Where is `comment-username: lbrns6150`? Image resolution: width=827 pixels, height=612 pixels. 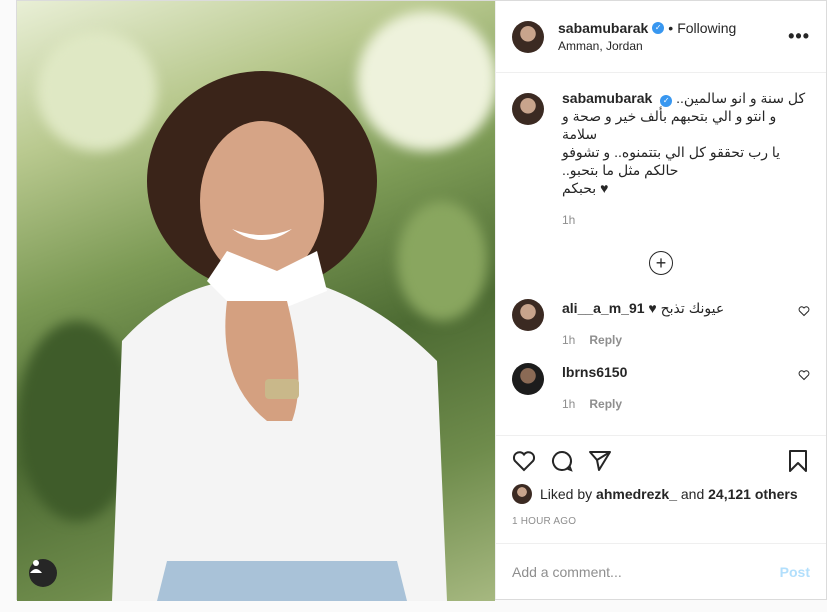
comment-username: lbrns6150 is located at coordinates (594, 372).